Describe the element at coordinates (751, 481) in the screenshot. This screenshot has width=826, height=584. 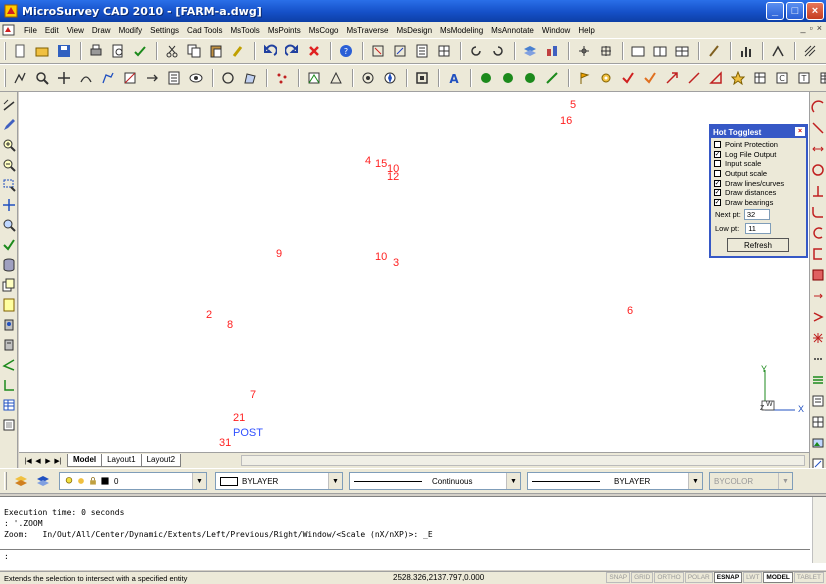
I see `plotstyle-dropdown: BYCOLOR ▼` at that location.